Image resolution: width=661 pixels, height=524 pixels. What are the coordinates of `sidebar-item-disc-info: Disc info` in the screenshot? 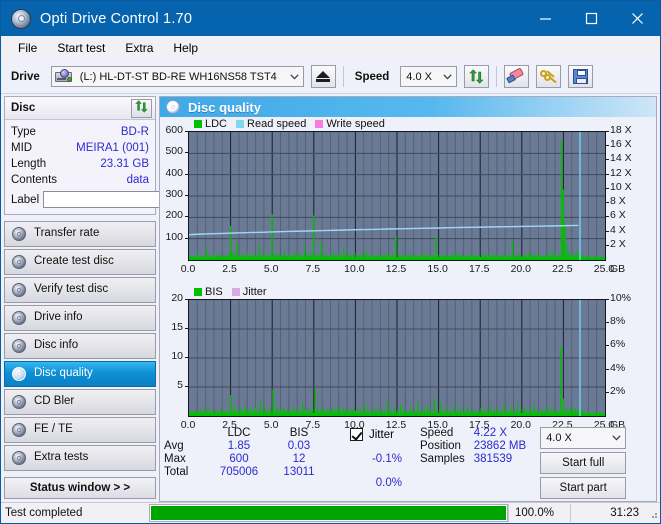 It's located at (80, 346).